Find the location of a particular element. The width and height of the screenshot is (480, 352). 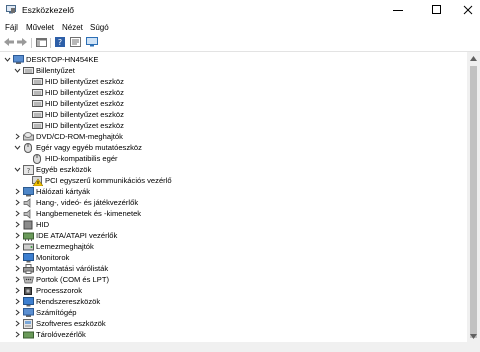

computer-icon is located at coordinates (18, 59).